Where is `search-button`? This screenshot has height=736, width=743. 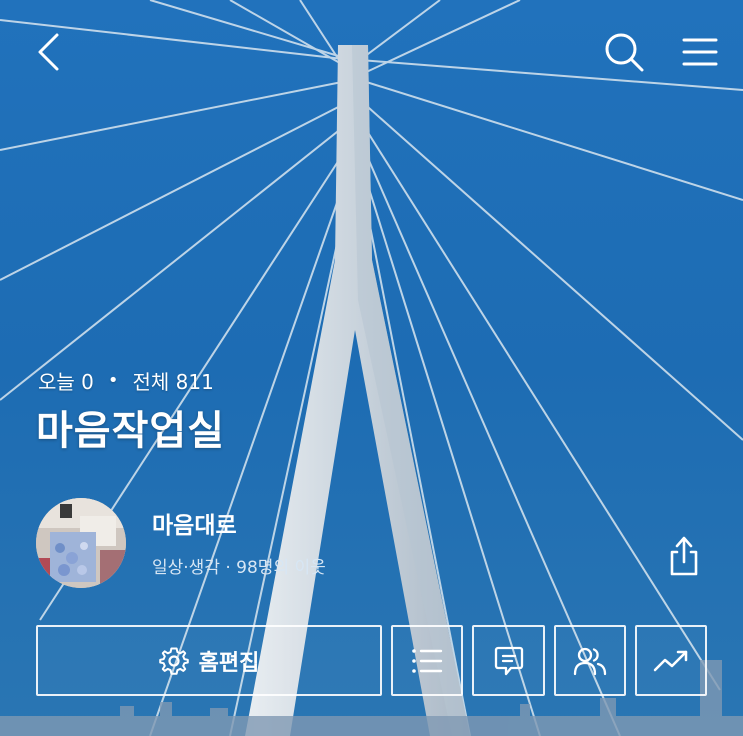
search-button is located at coordinates (624, 52).